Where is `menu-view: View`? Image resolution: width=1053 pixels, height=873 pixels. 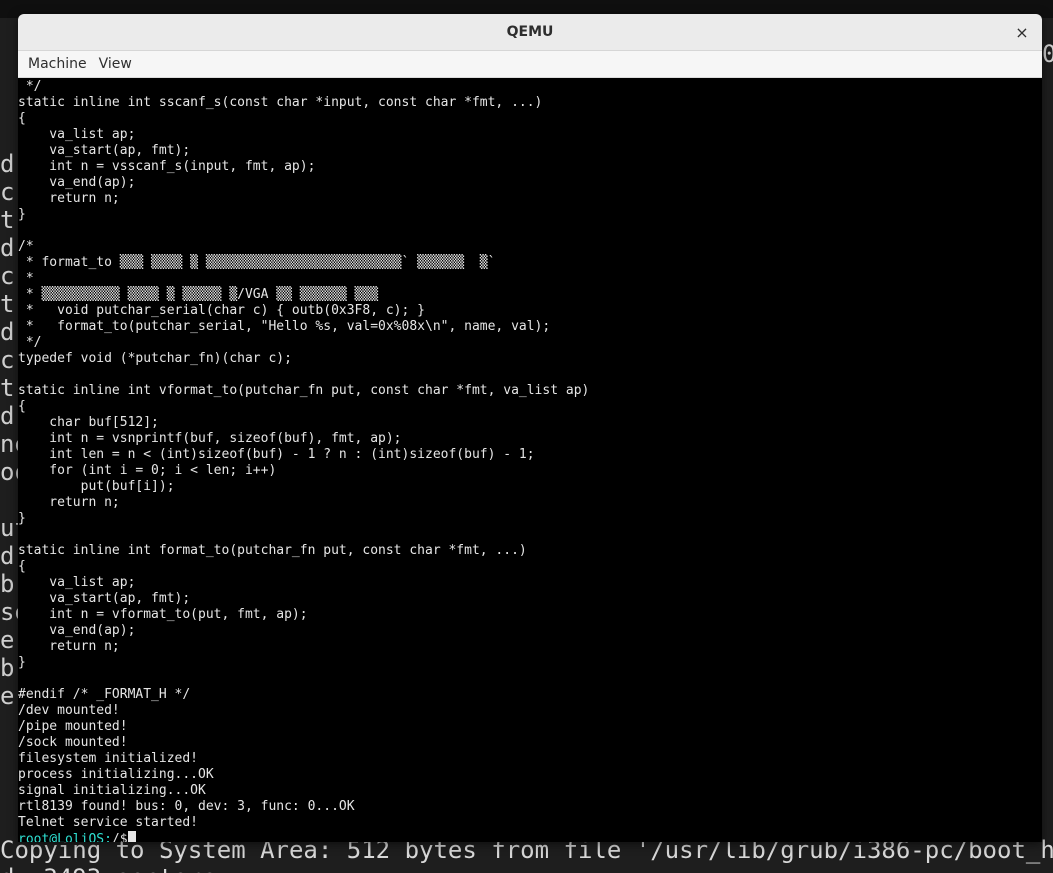
menu-view: View is located at coordinates (115, 64).